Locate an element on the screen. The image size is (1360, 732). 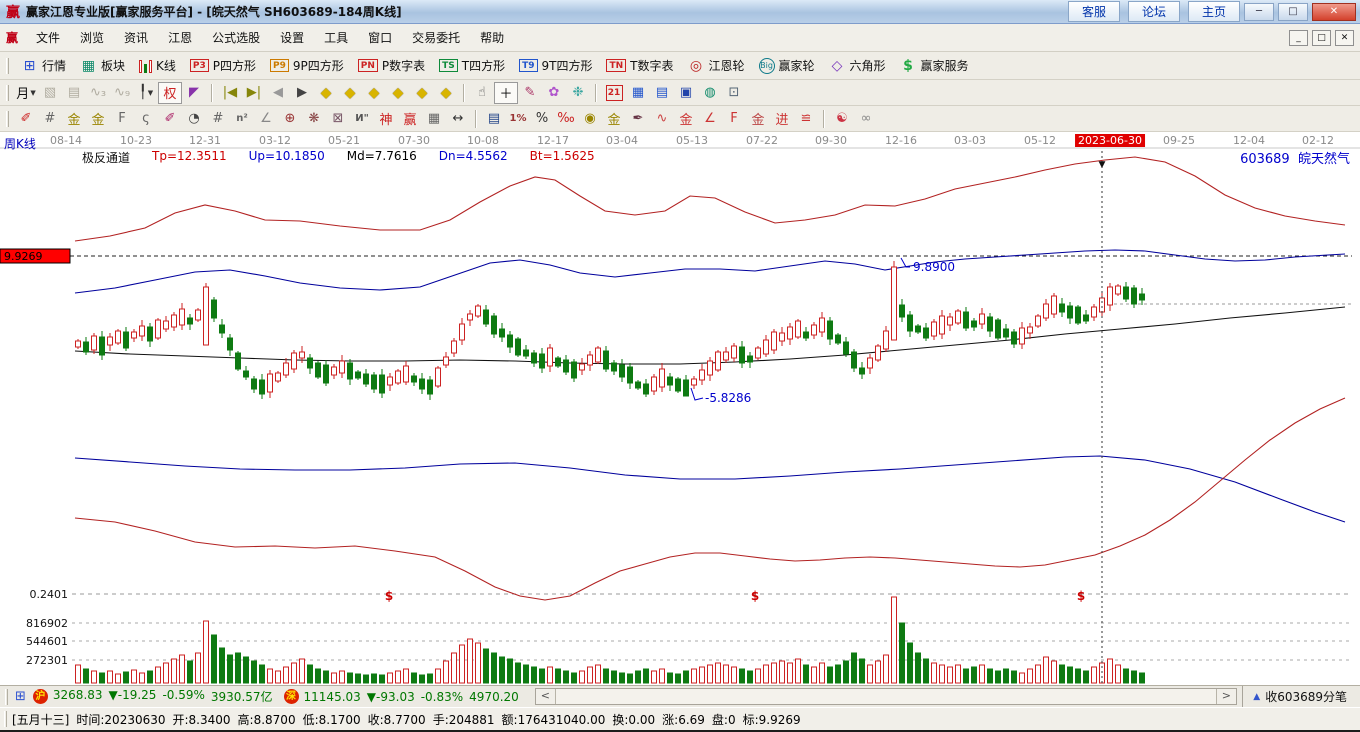
t-number-table-button: TN T数字表 is located at coordinates (639, 66).